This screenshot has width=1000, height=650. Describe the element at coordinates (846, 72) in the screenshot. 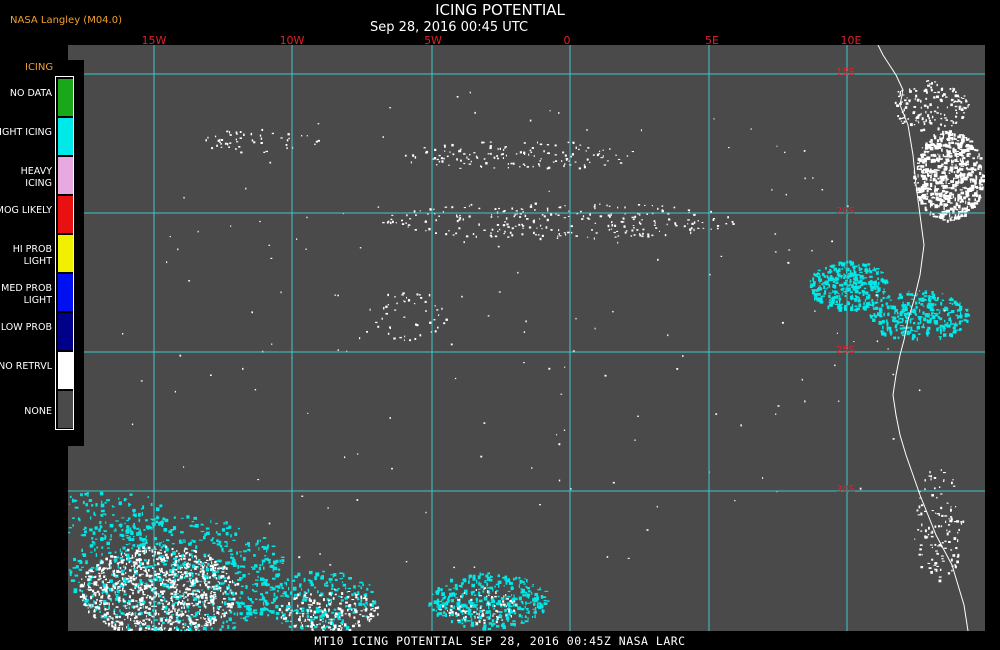

I see `lat-label-15s: 15S` at that location.